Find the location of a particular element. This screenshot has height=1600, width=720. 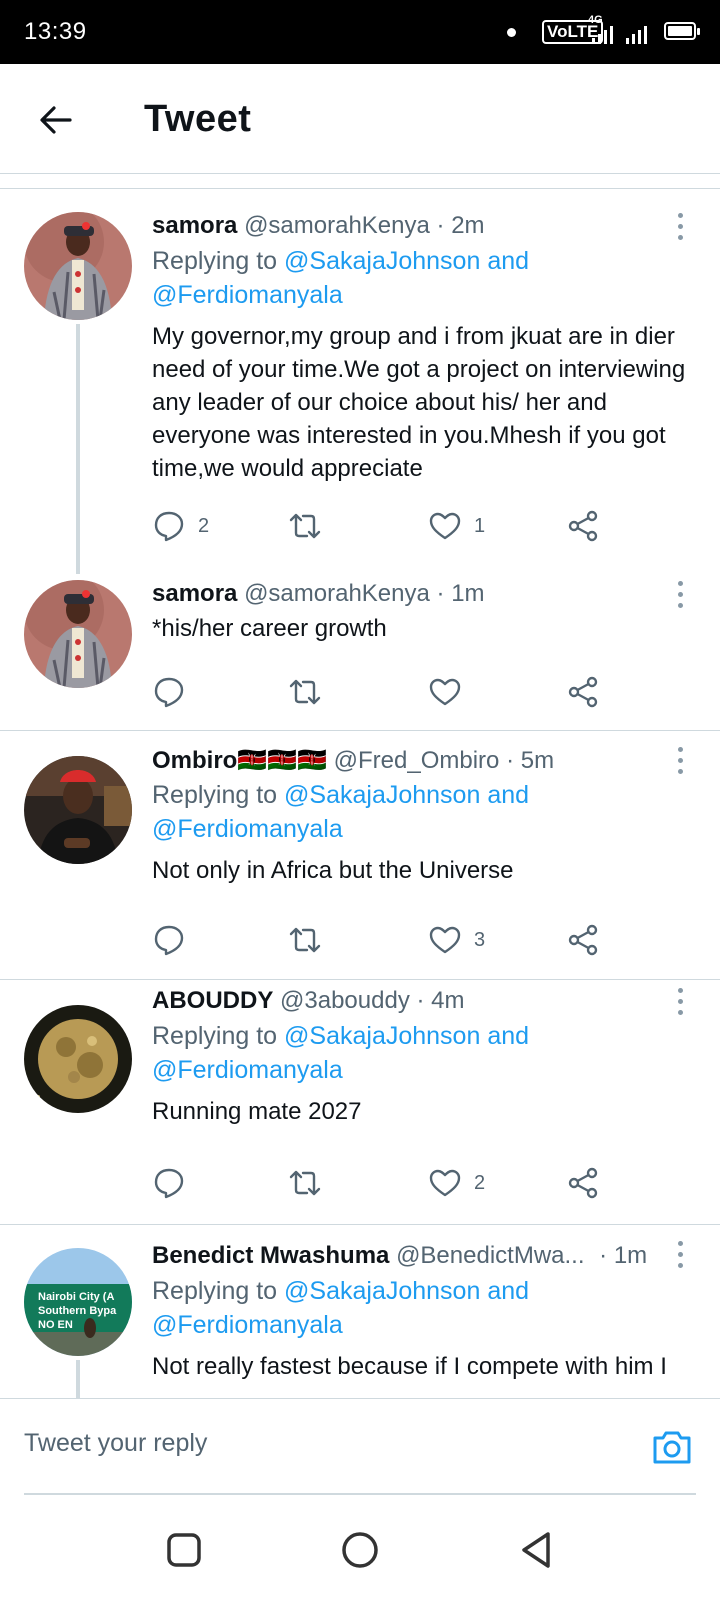

tweet-text: *his/her career growth is located at coordinates (269, 628).